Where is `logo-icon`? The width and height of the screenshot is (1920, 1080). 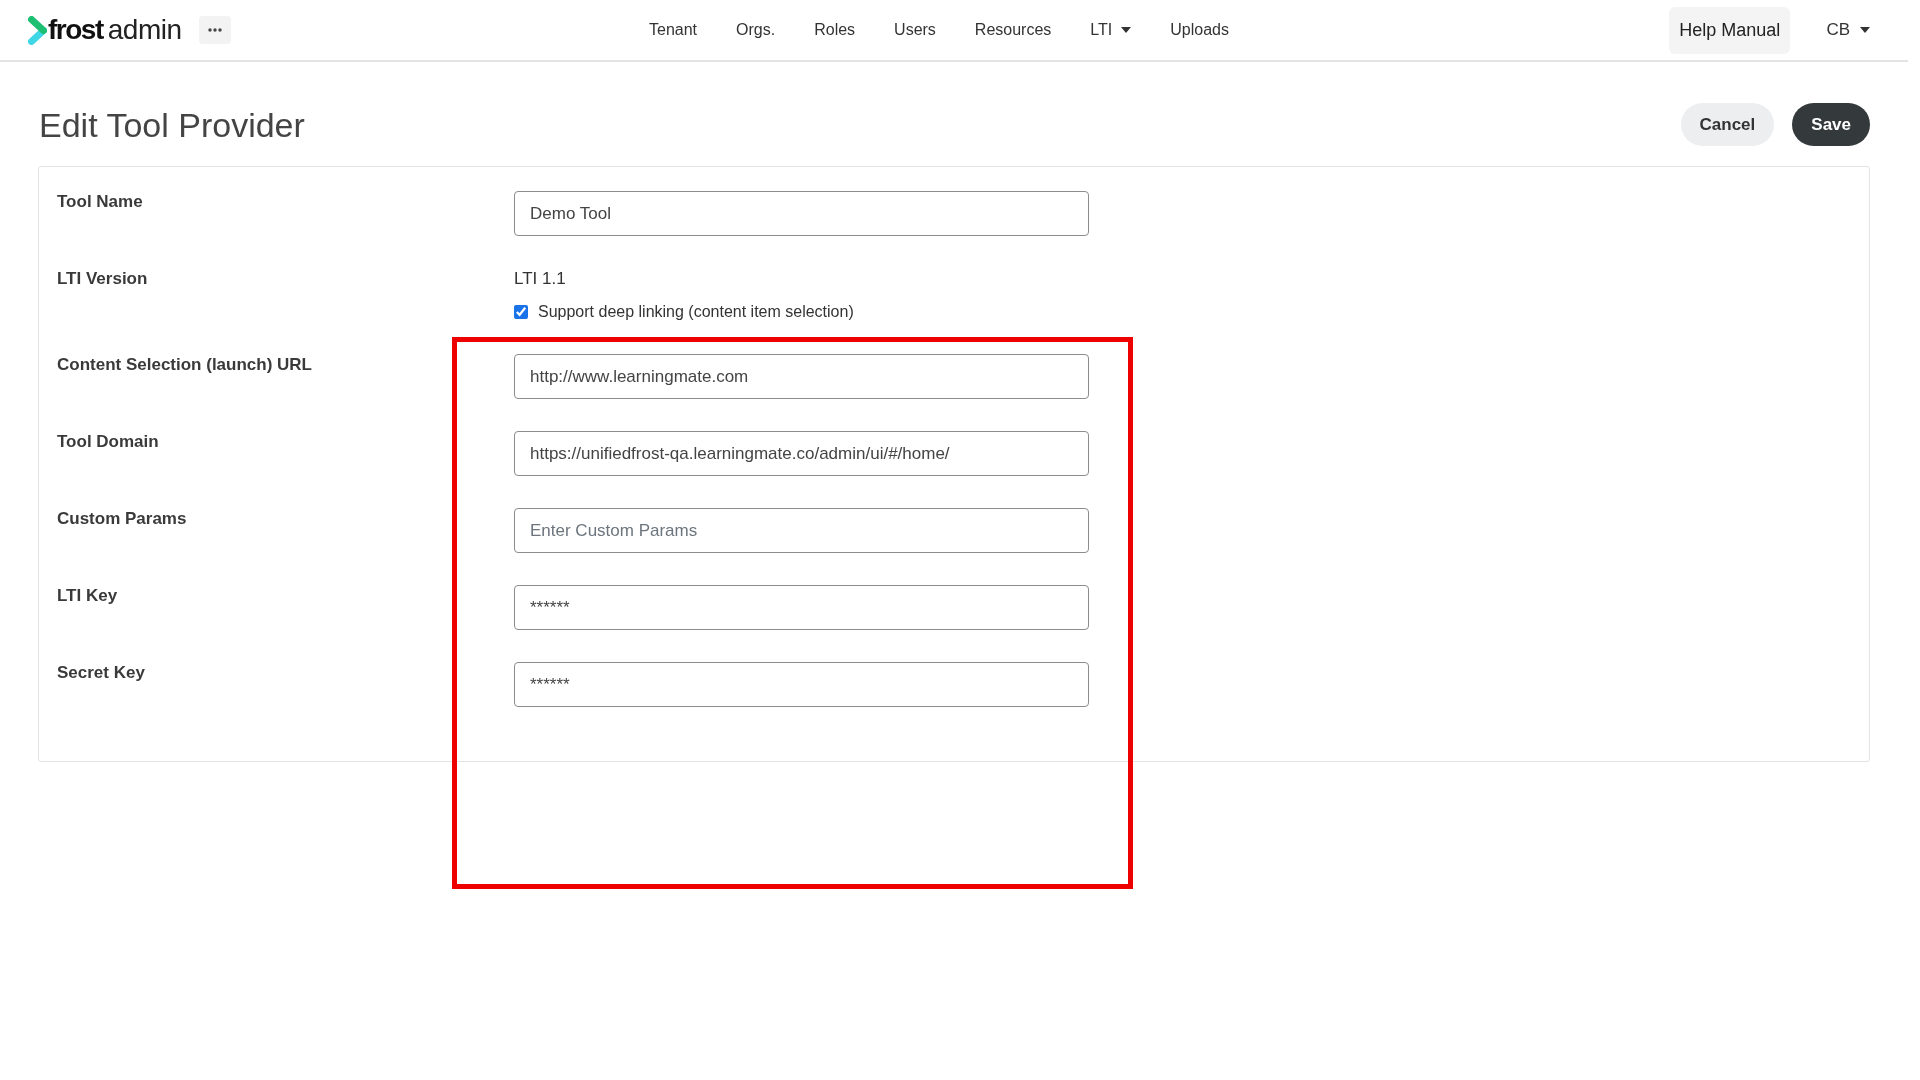 logo-icon is located at coordinates (37, 30).